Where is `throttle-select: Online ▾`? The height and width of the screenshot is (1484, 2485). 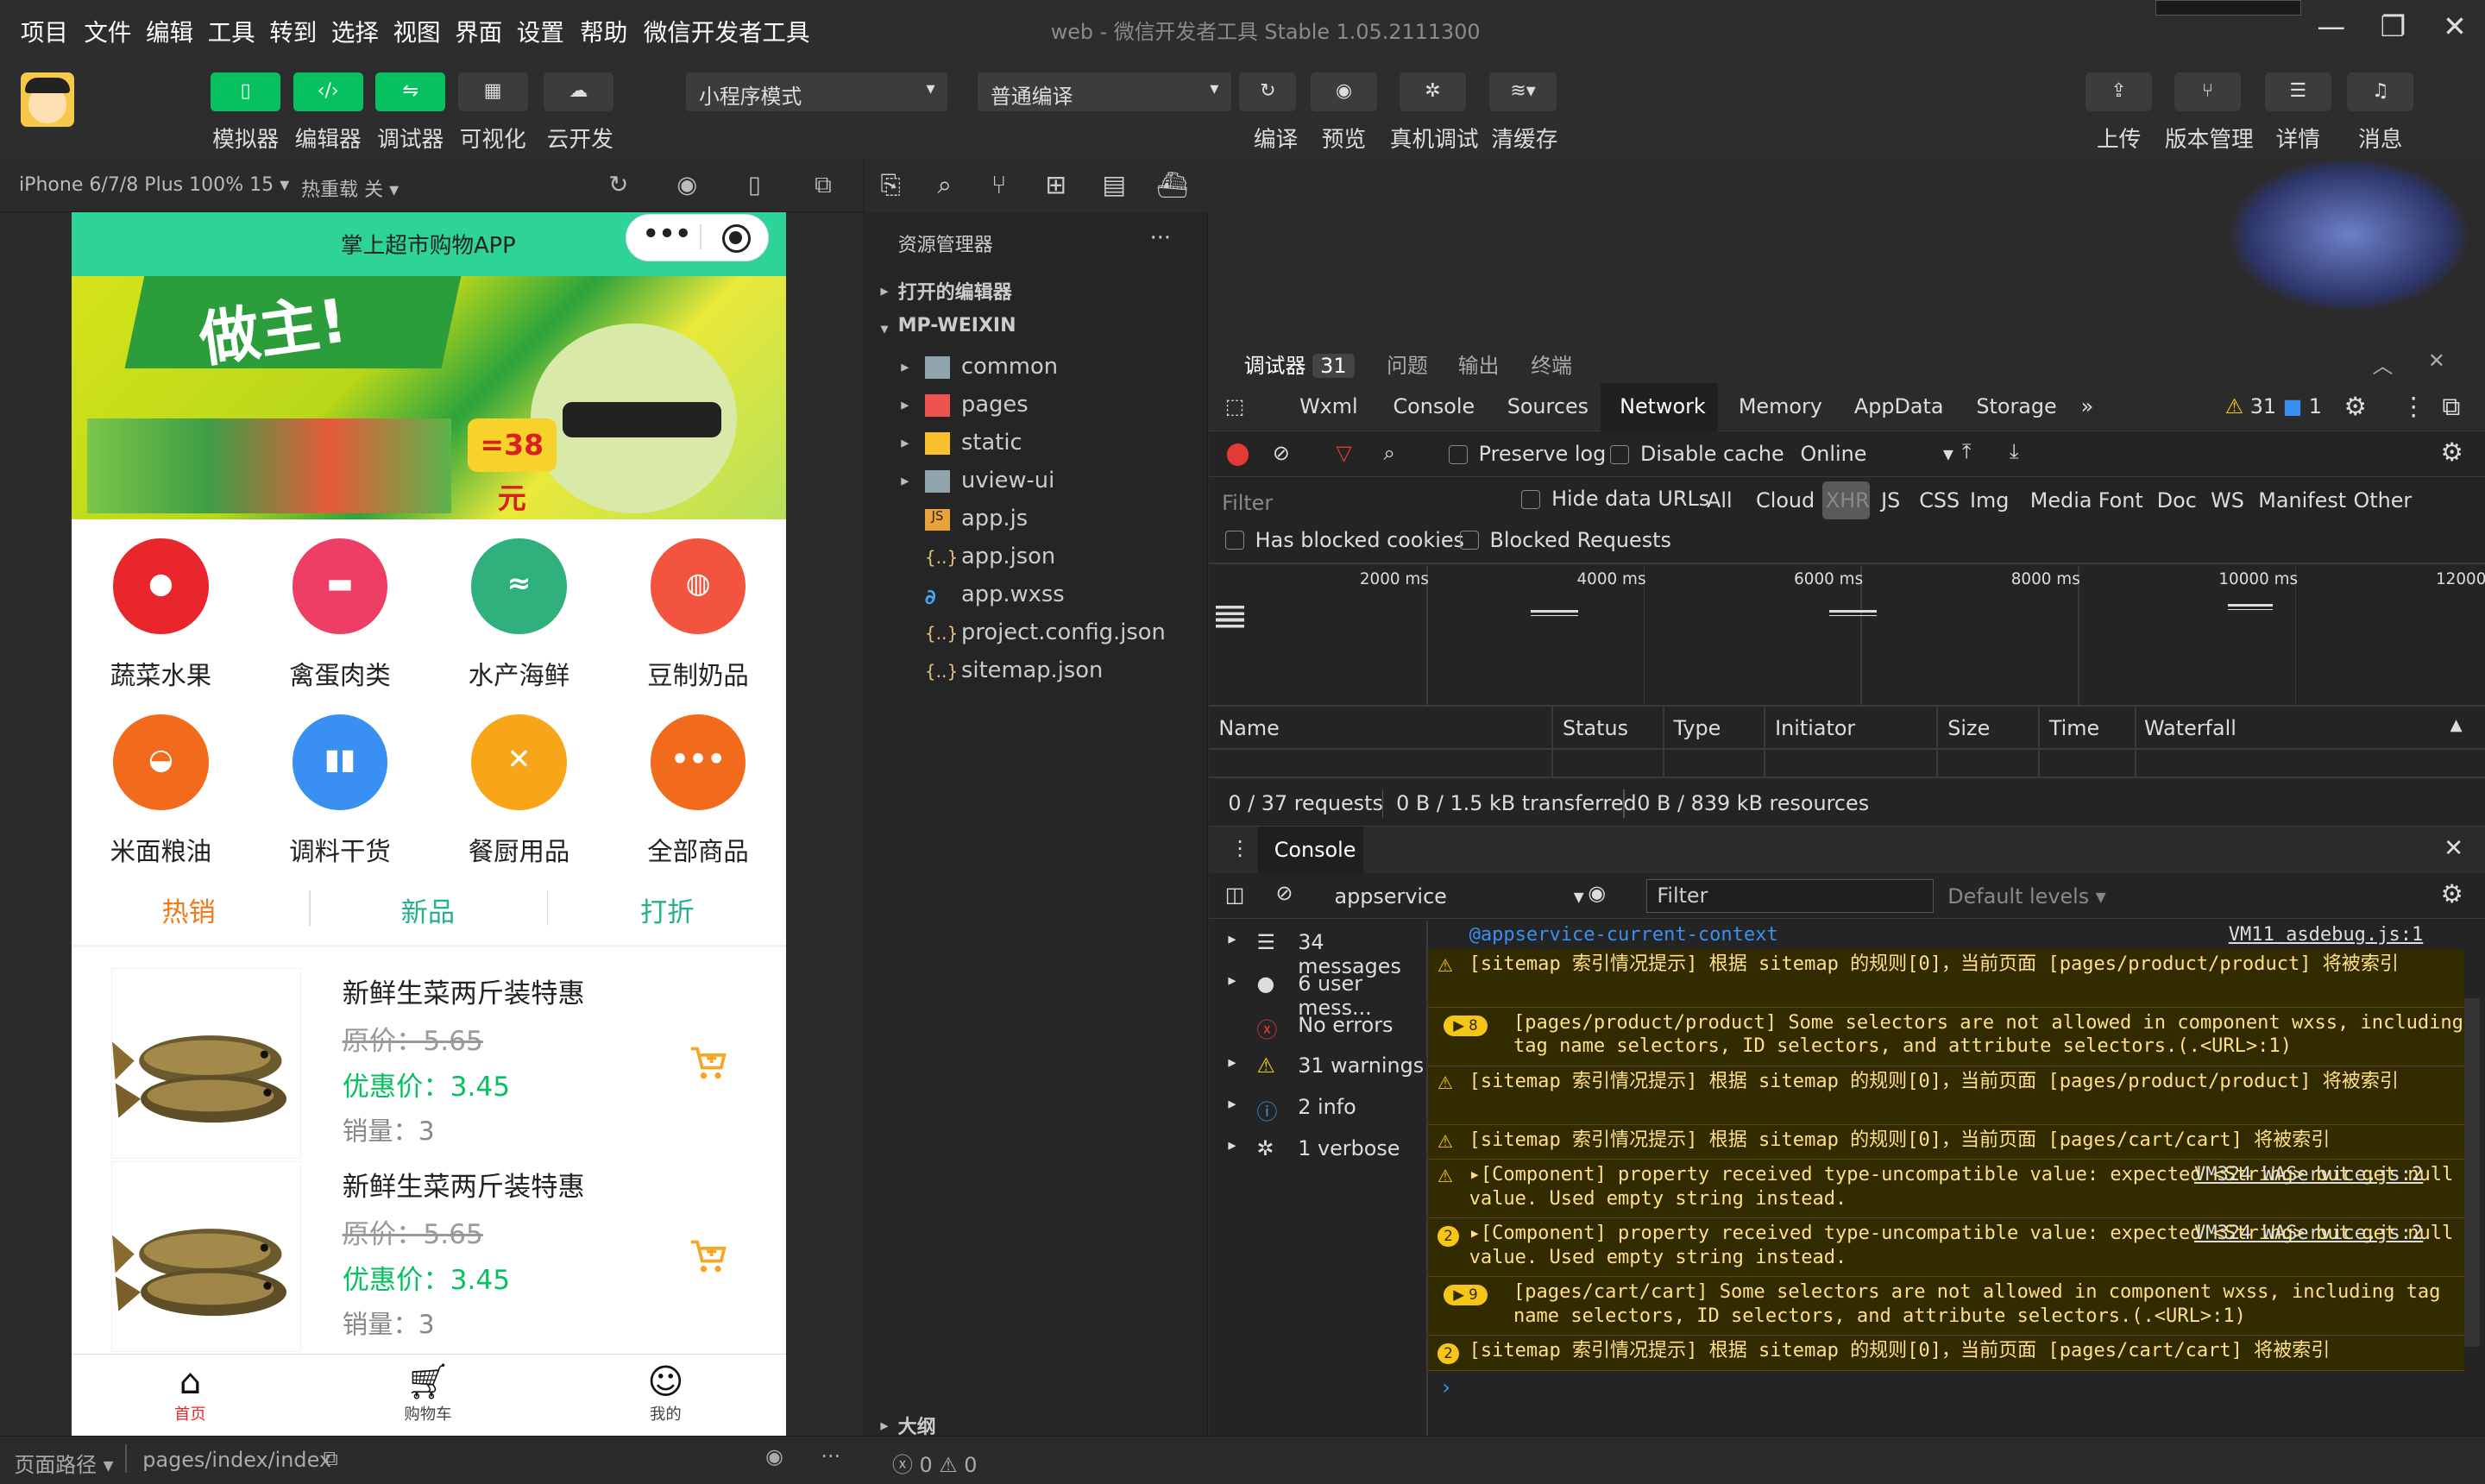 throttle-select: Online ▾ is located at coordinates (1876, 454).